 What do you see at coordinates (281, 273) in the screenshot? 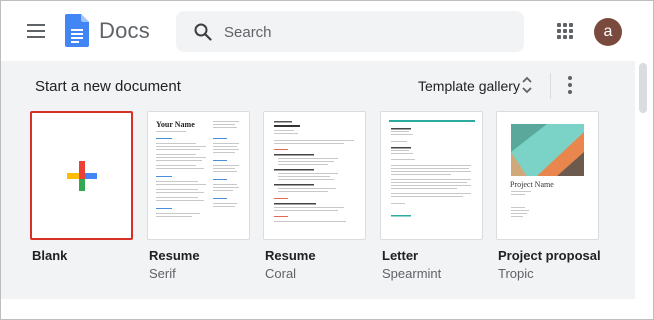
I see `template-sublabel: Coral` at bounding box center [281, 273].